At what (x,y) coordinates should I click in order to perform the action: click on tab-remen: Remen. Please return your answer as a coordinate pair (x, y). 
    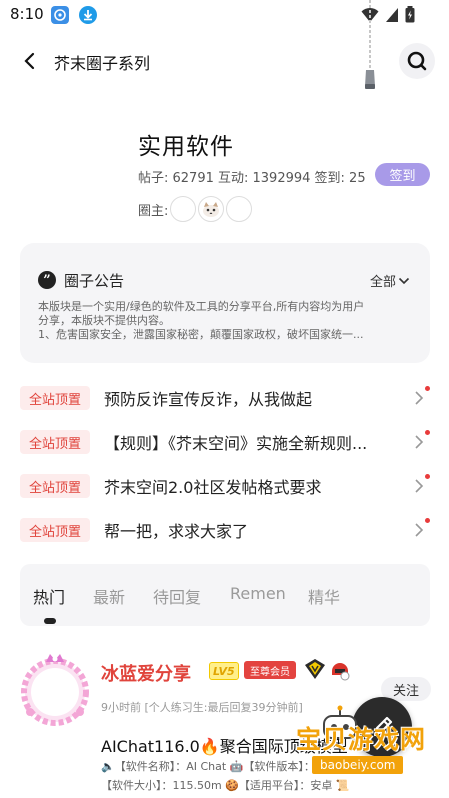
    Looking at the image, I should click on (258, 593).